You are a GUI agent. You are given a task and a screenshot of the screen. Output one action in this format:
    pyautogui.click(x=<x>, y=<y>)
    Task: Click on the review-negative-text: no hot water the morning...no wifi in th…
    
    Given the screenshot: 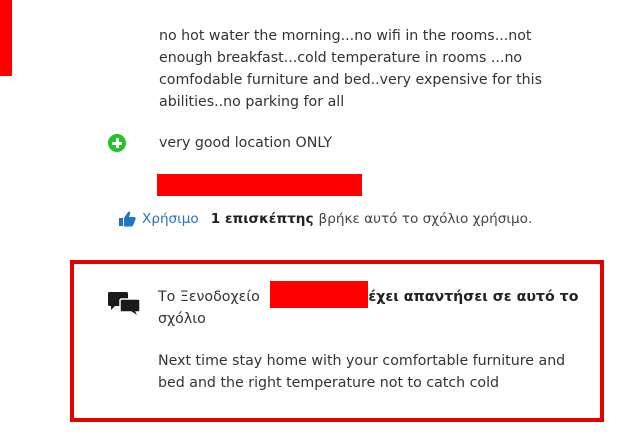 What is the action you would take?
    pyautogui.click(x=350, y=69)
    